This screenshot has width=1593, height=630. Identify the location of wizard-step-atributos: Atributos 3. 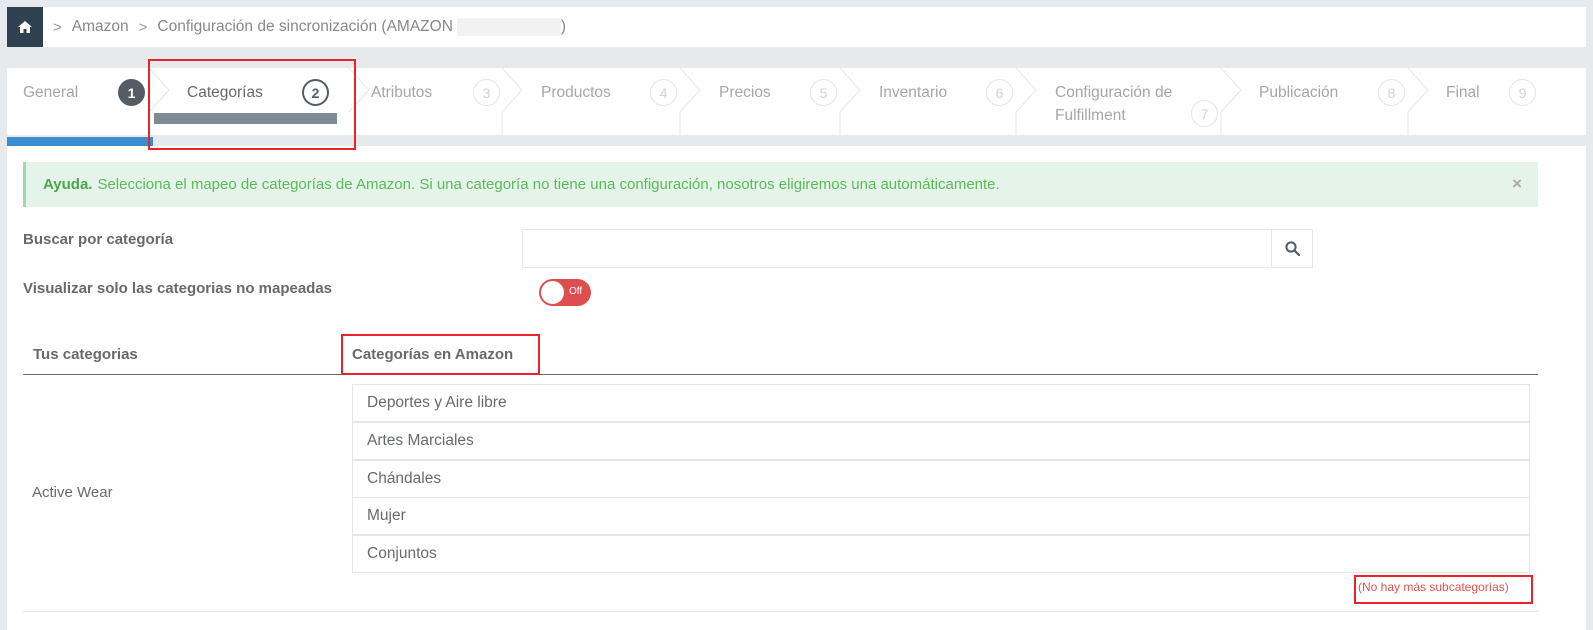
(430, 101).